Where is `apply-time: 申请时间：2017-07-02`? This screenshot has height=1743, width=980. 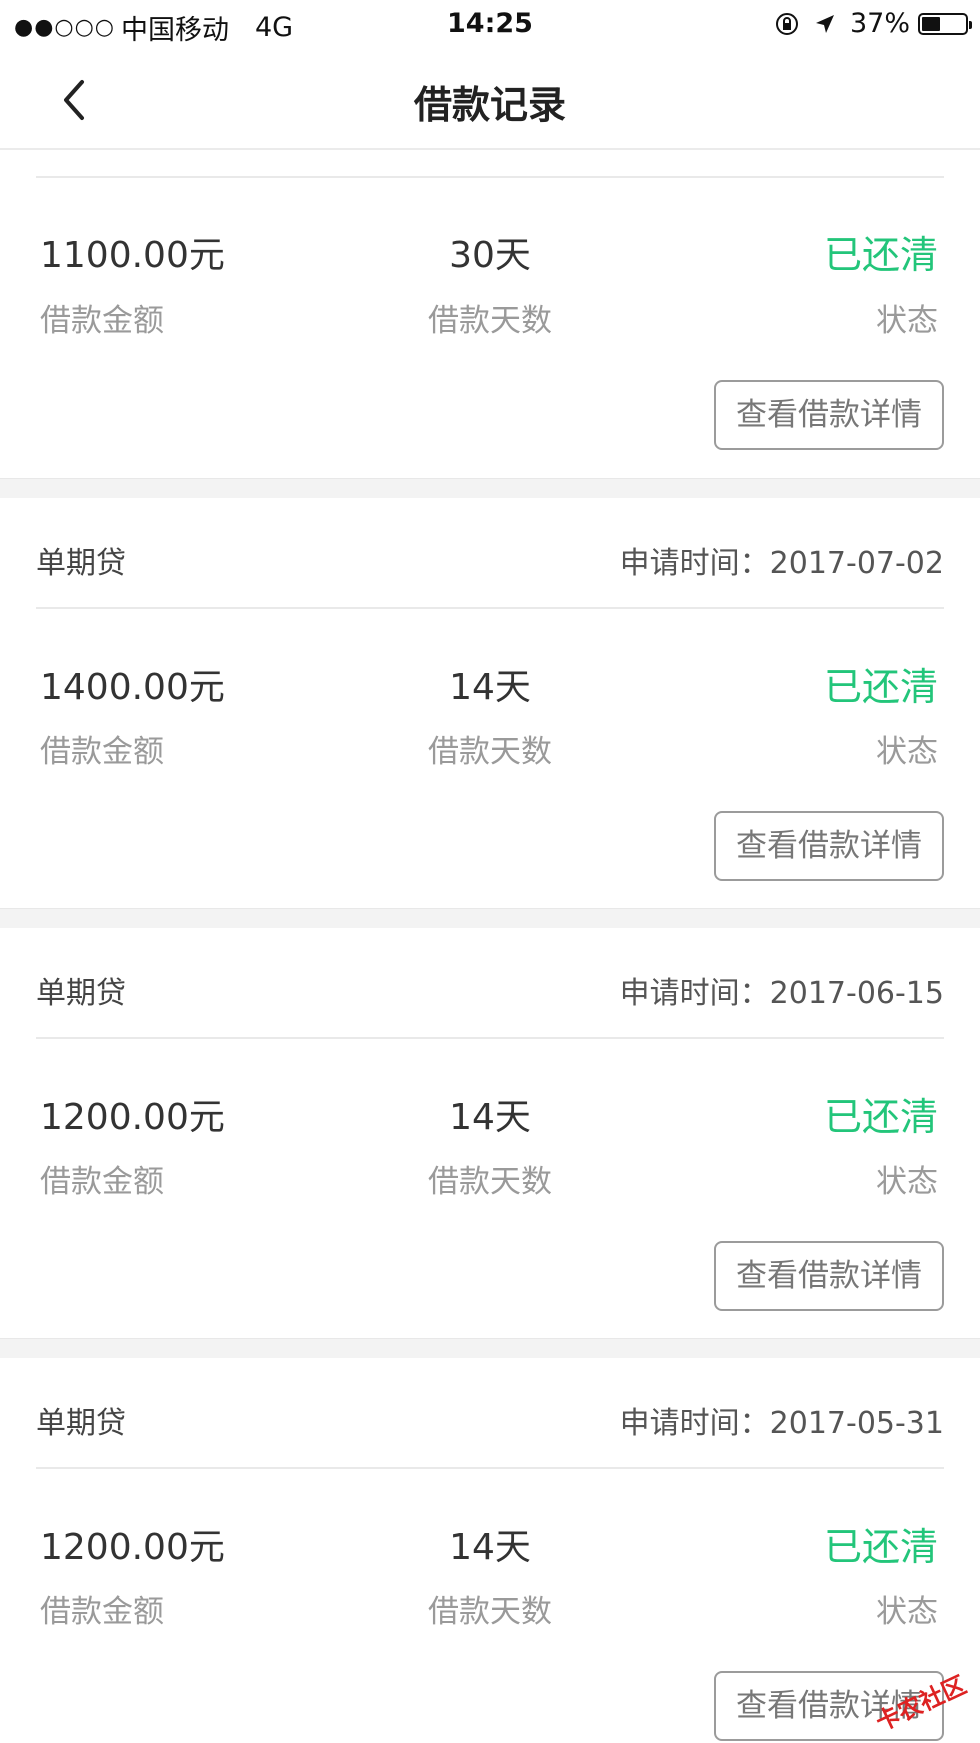 apply-time: 申请时间：2017-07-02 is located at coordinates (781, 563).